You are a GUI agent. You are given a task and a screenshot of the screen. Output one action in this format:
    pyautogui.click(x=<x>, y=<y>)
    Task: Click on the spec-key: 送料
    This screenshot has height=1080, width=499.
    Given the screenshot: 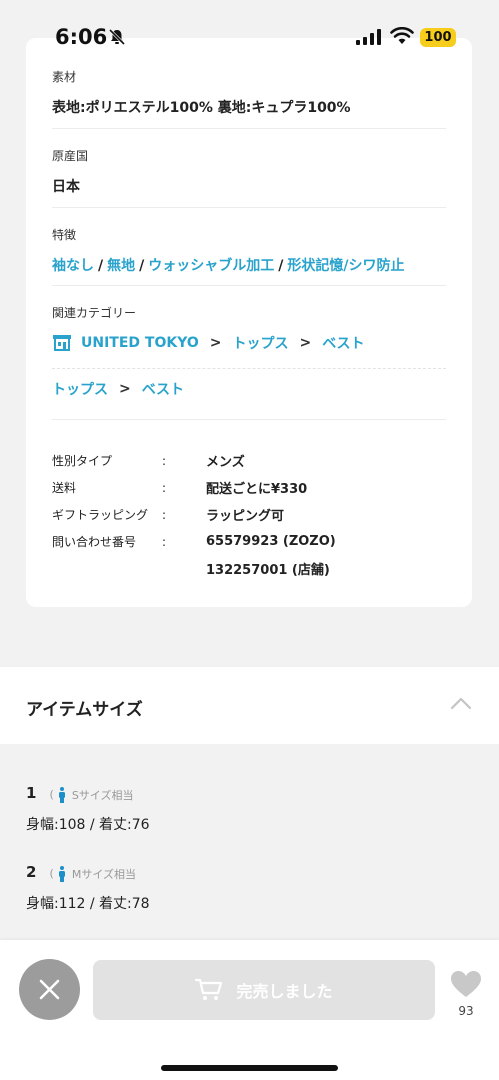 What is the action you would take?
    pyautogui.click(x=64, y=488)
    